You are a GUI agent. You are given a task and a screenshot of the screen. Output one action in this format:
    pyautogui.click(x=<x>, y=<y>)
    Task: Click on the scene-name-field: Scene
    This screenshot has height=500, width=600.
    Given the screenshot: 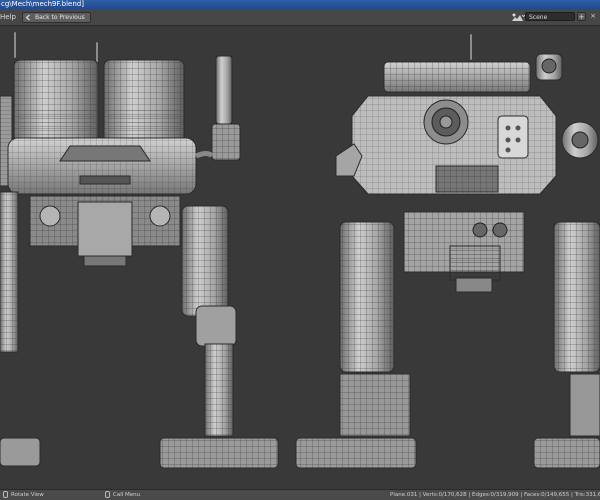 What is the action you would take?
    pyautogui.click(x=550, y=16)
    